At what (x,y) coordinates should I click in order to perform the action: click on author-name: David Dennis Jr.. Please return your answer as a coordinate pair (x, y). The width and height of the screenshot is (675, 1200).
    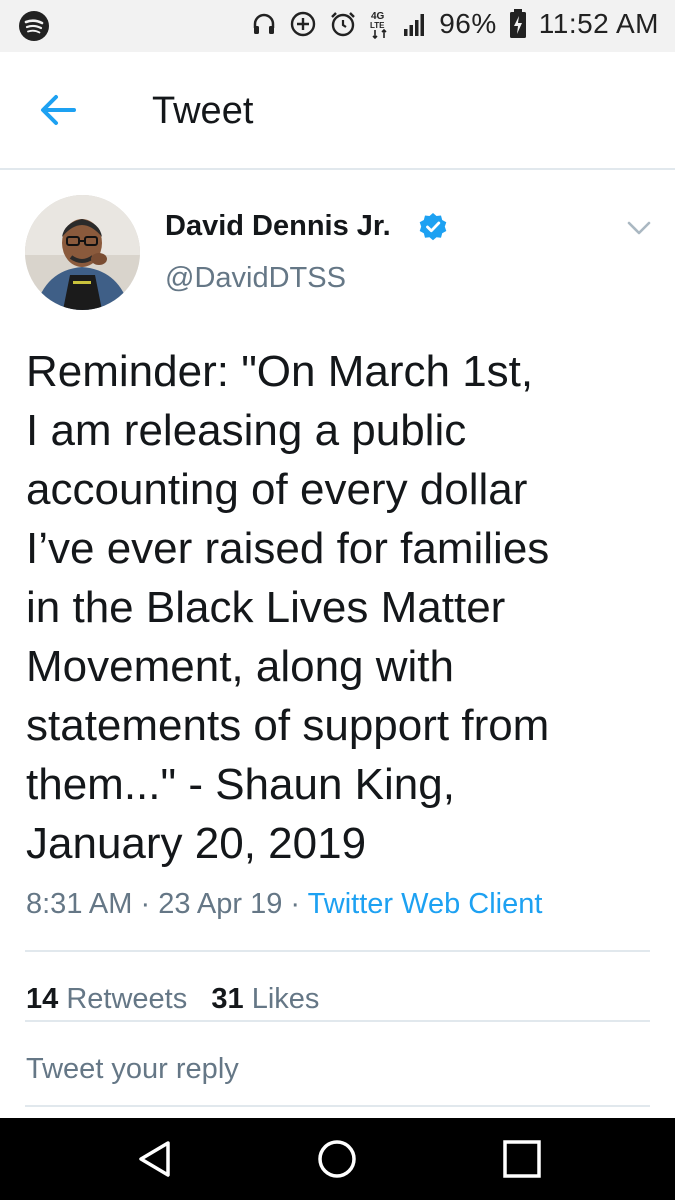
    Looking at the image, I should click on (278, 226).